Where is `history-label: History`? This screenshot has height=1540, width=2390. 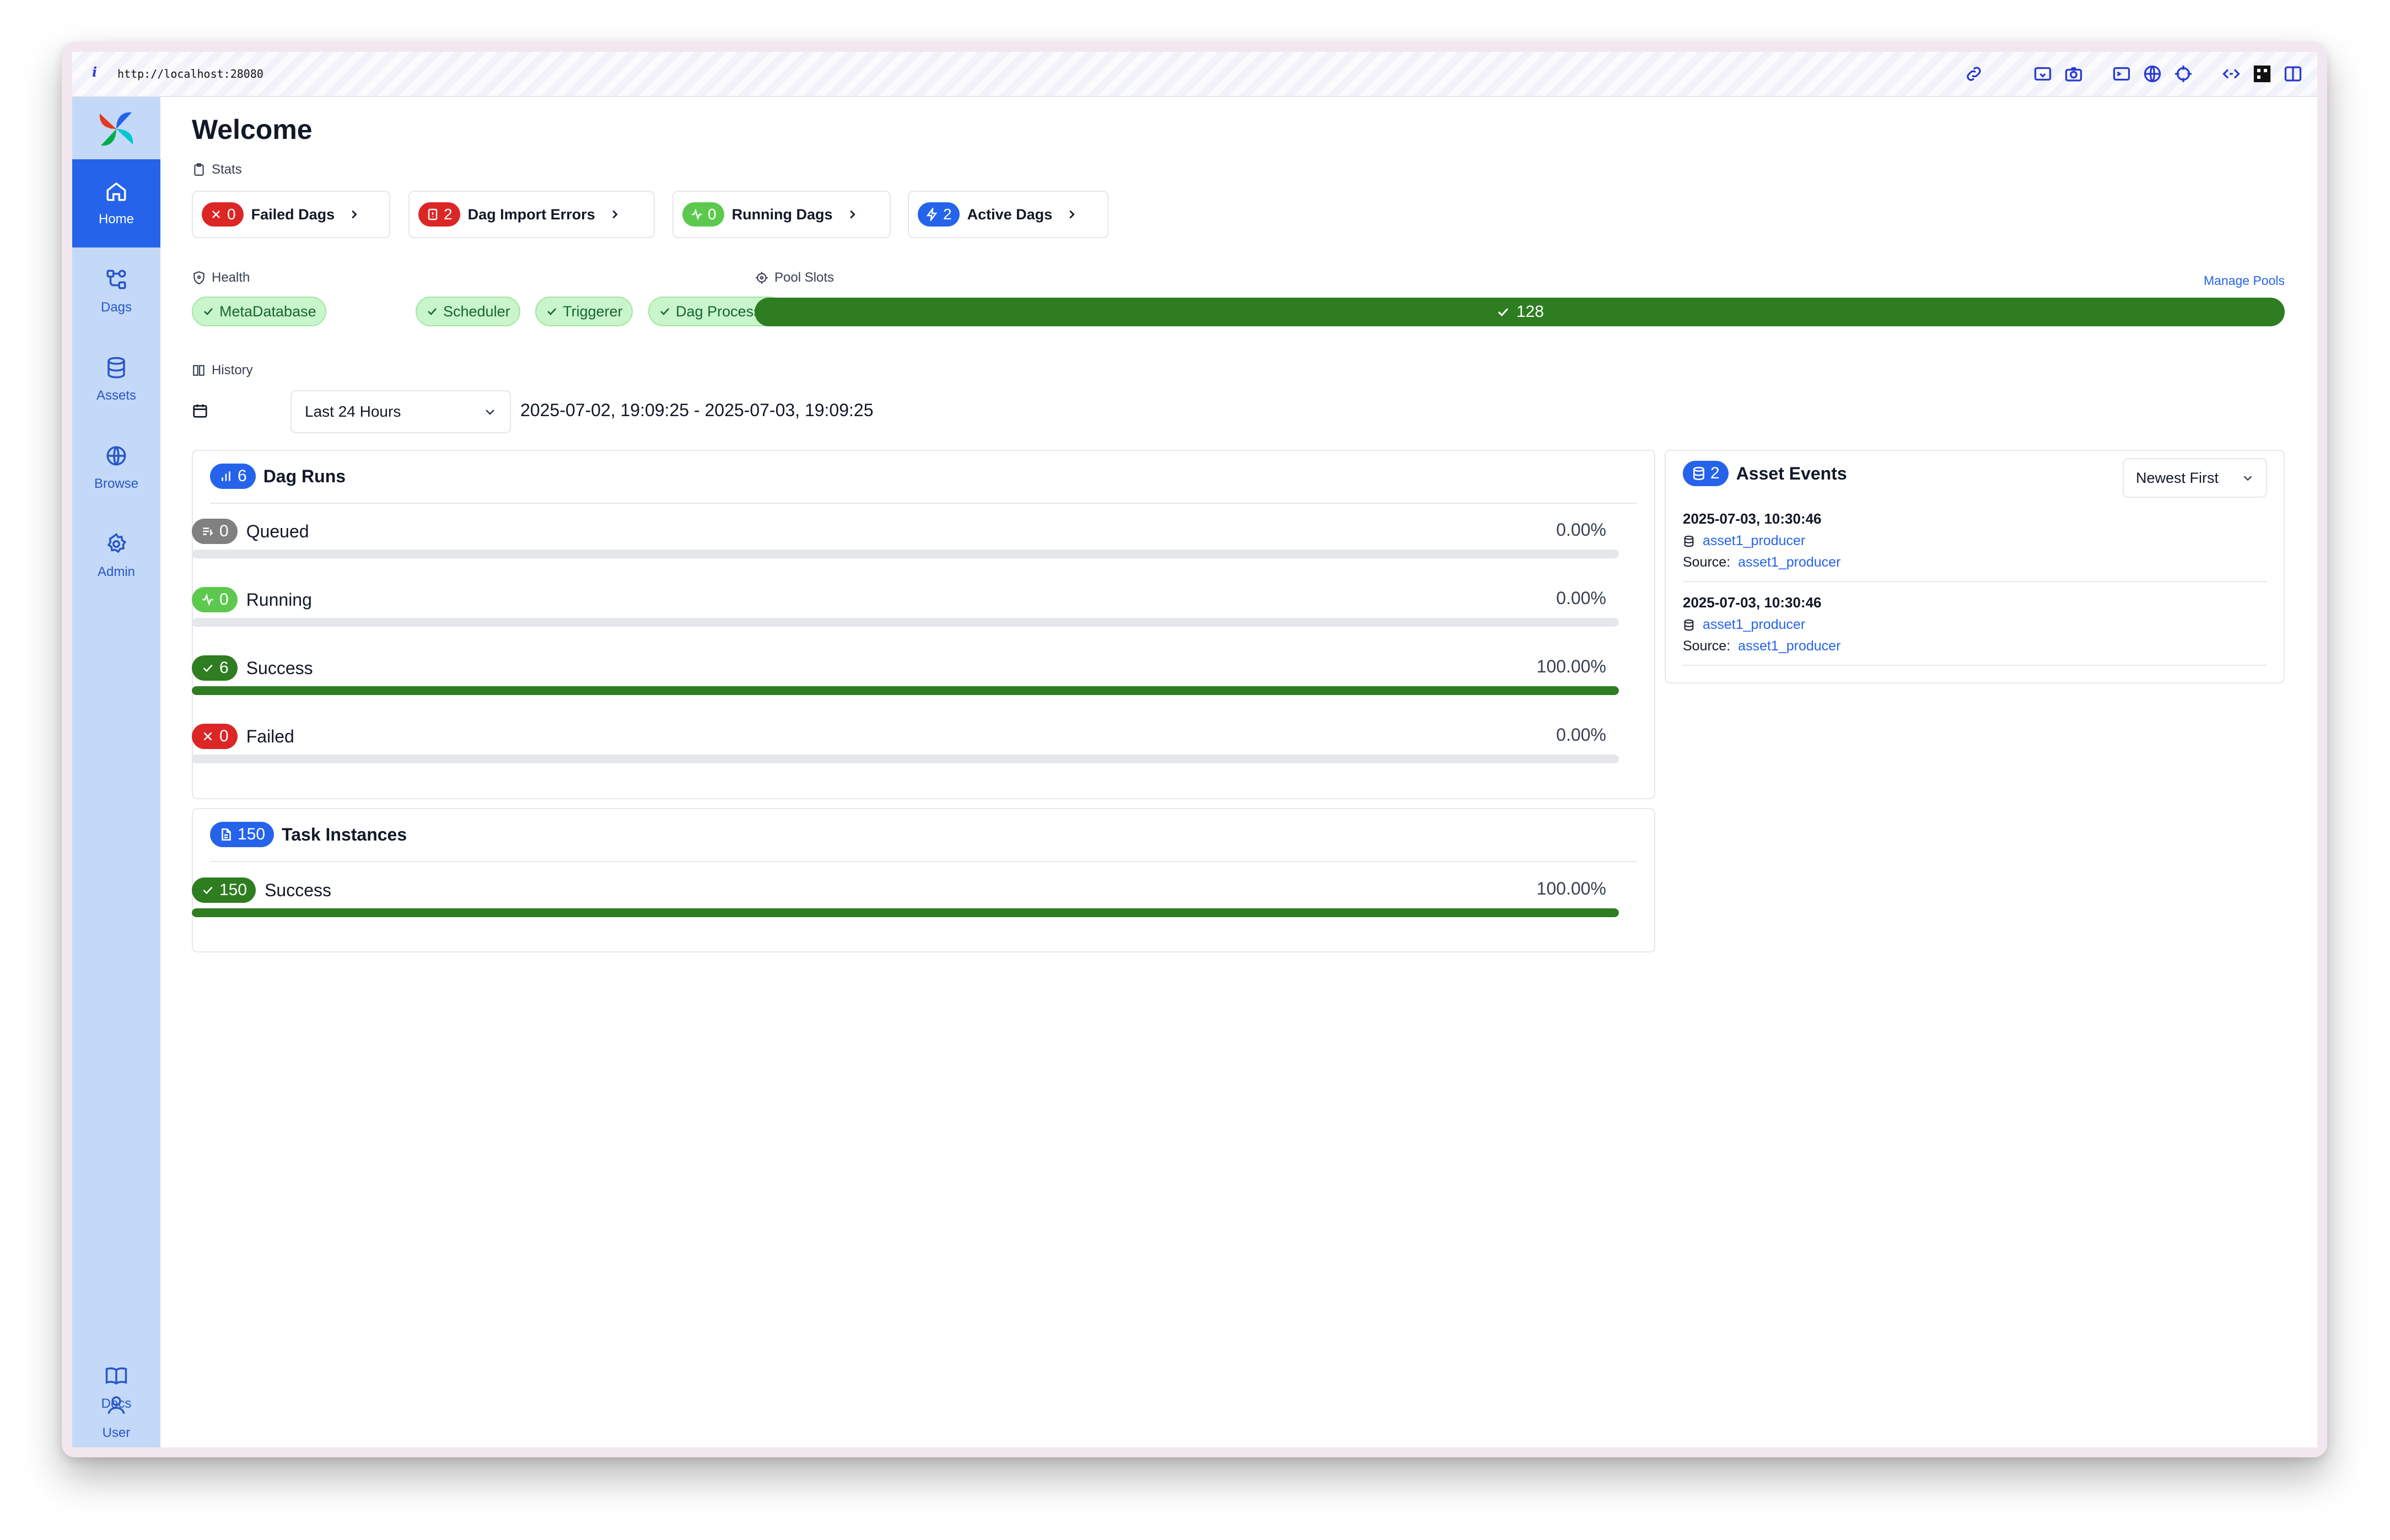
history-label: History is located at coordinates (232, 371).